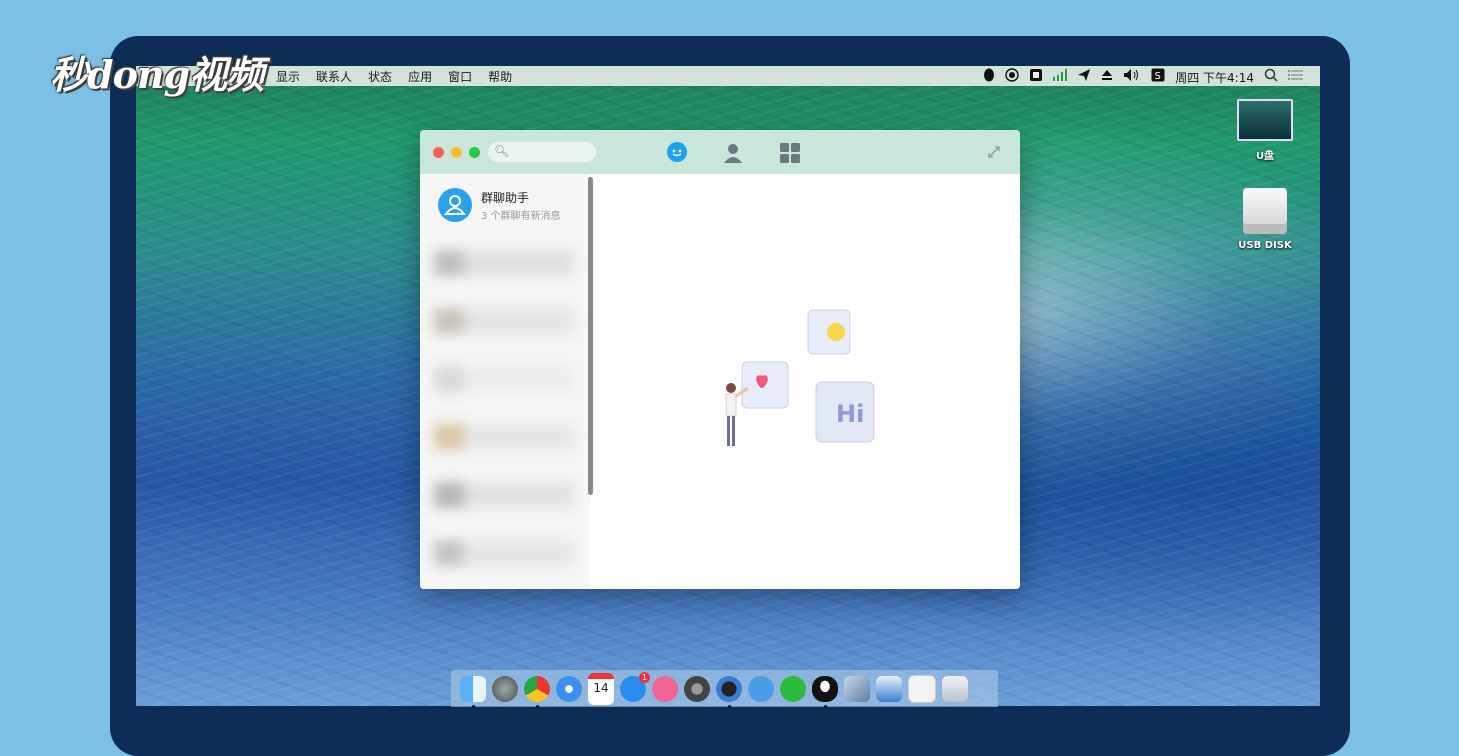  Describe the element at coordinates (989, 77) in the screenshot. I see `qq-penguin-icon` at that location.